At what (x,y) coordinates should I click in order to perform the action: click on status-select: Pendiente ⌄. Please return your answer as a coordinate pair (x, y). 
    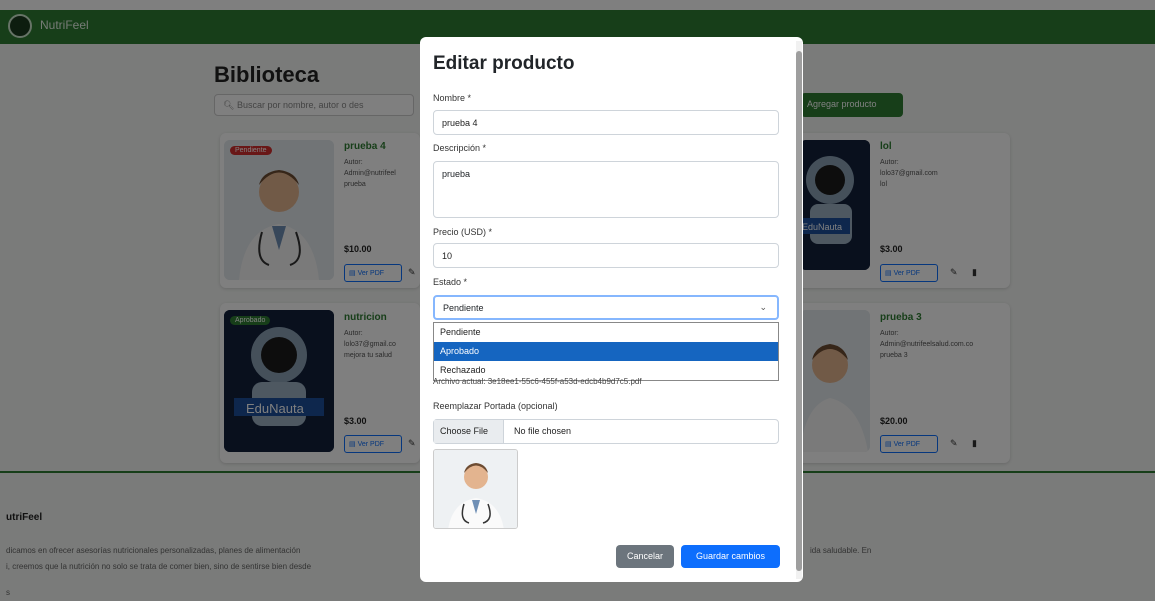
    Looking at the image, I should click on (606, 307).